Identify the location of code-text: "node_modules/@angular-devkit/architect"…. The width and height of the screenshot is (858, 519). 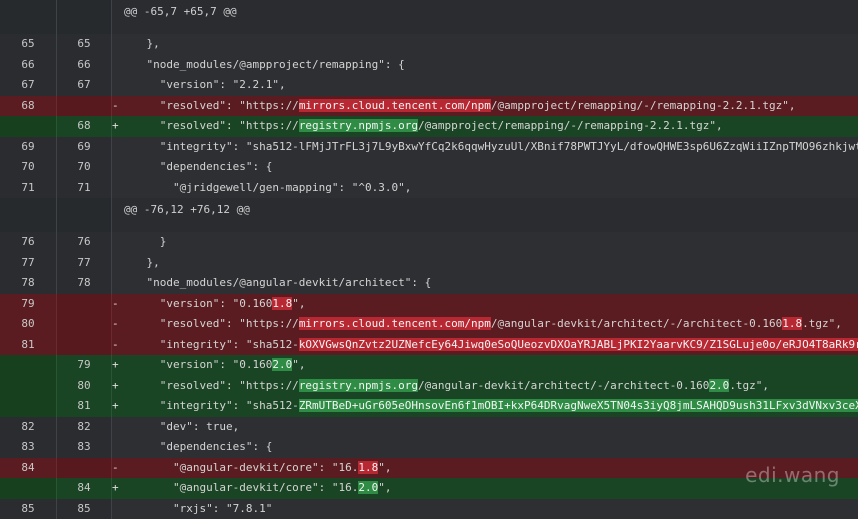
(489, 283).